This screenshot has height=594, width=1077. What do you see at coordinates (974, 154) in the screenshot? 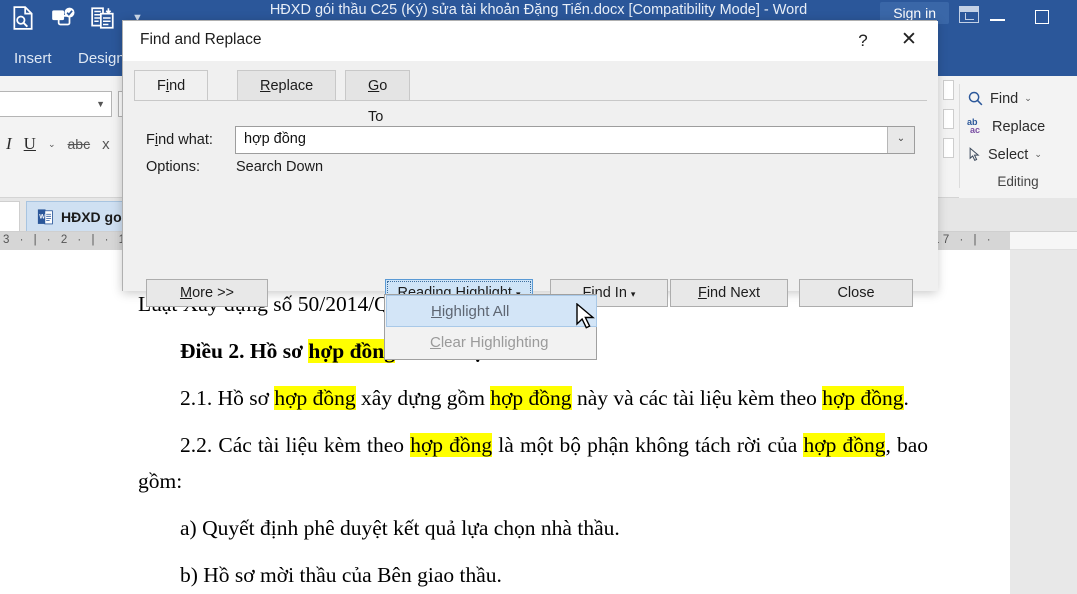
I see `cursor-icon` at bounding box center [974, 154].